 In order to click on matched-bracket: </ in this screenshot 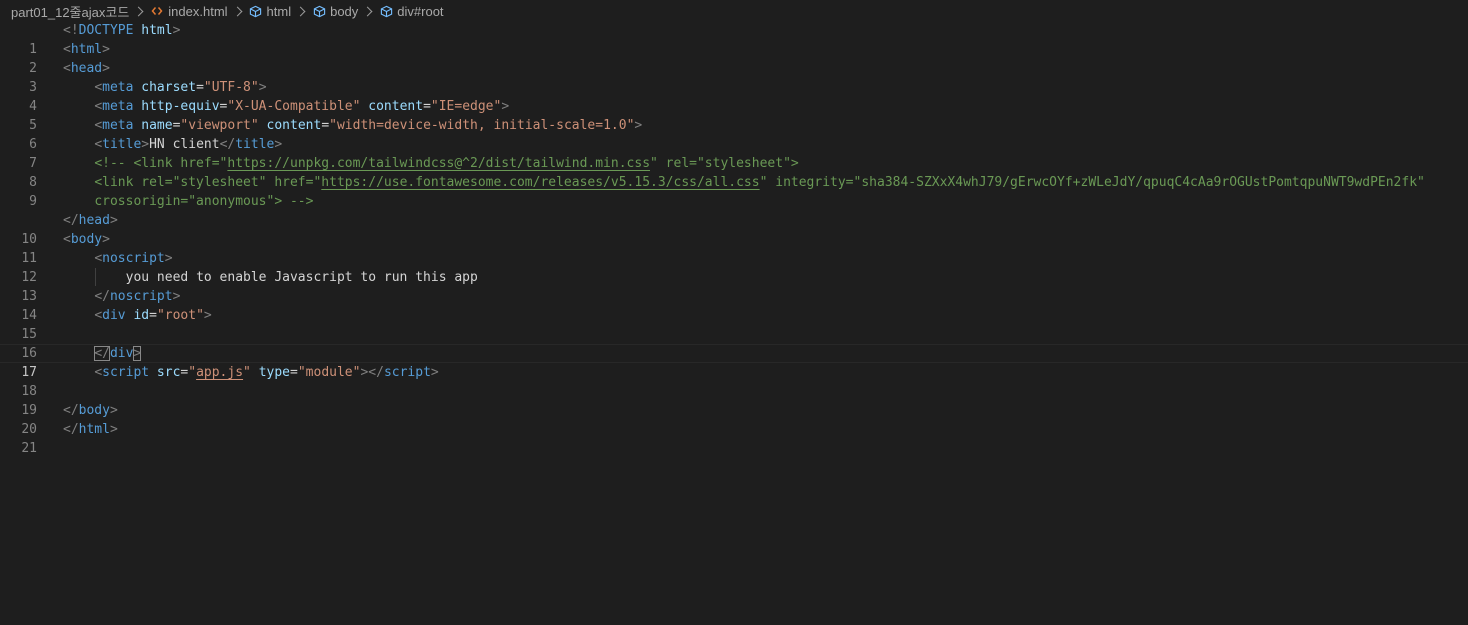, I will do `click(102, 353)`.